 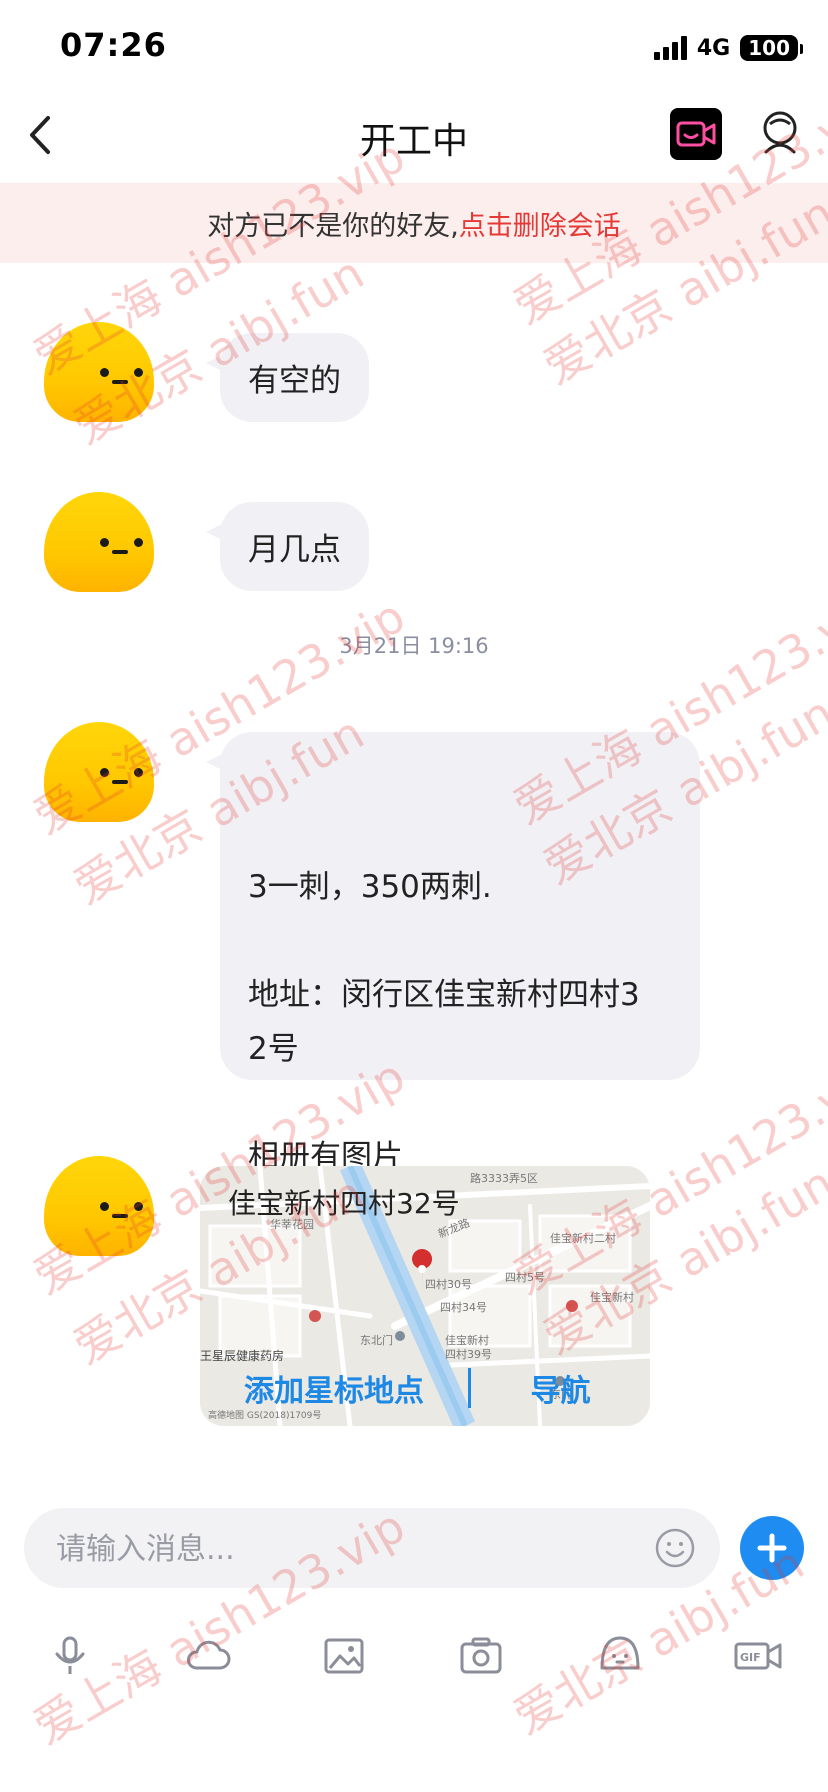 I want to click on map-label: 四村5号, so click(x=525, y=1277).